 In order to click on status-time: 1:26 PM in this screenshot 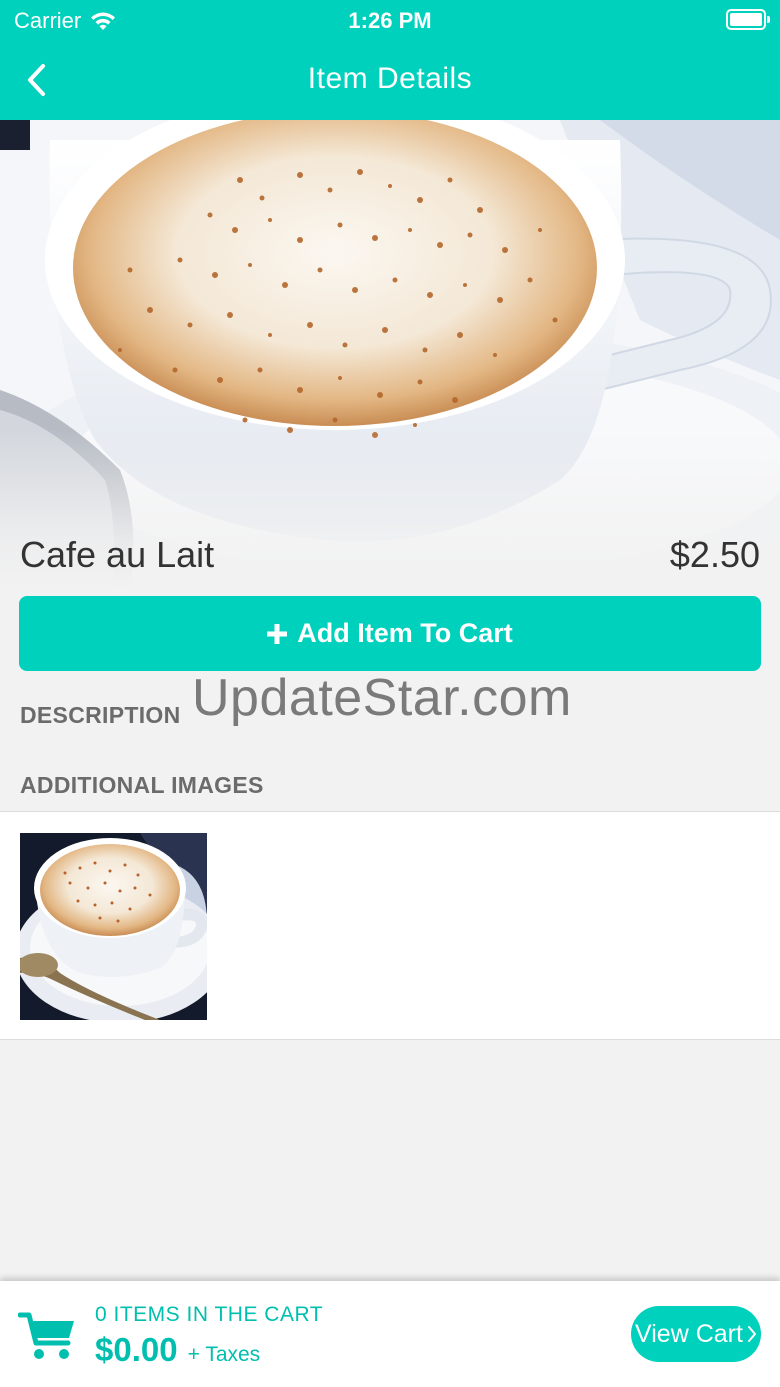, I will do `click(390, 20)`.